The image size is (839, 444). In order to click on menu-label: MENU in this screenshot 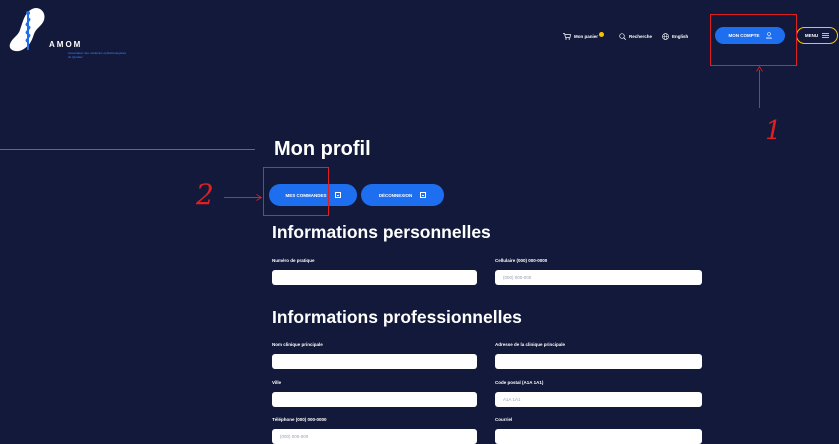, I will do `click(811, 35)`.